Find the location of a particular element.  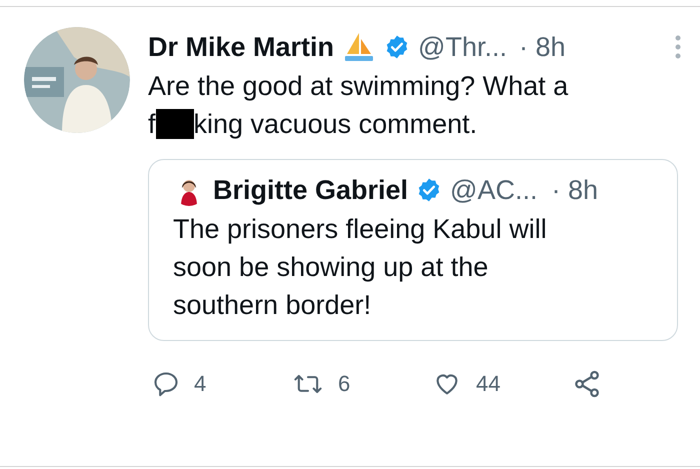

tweet-text-fragment: f is located at coordinates (152, 124).